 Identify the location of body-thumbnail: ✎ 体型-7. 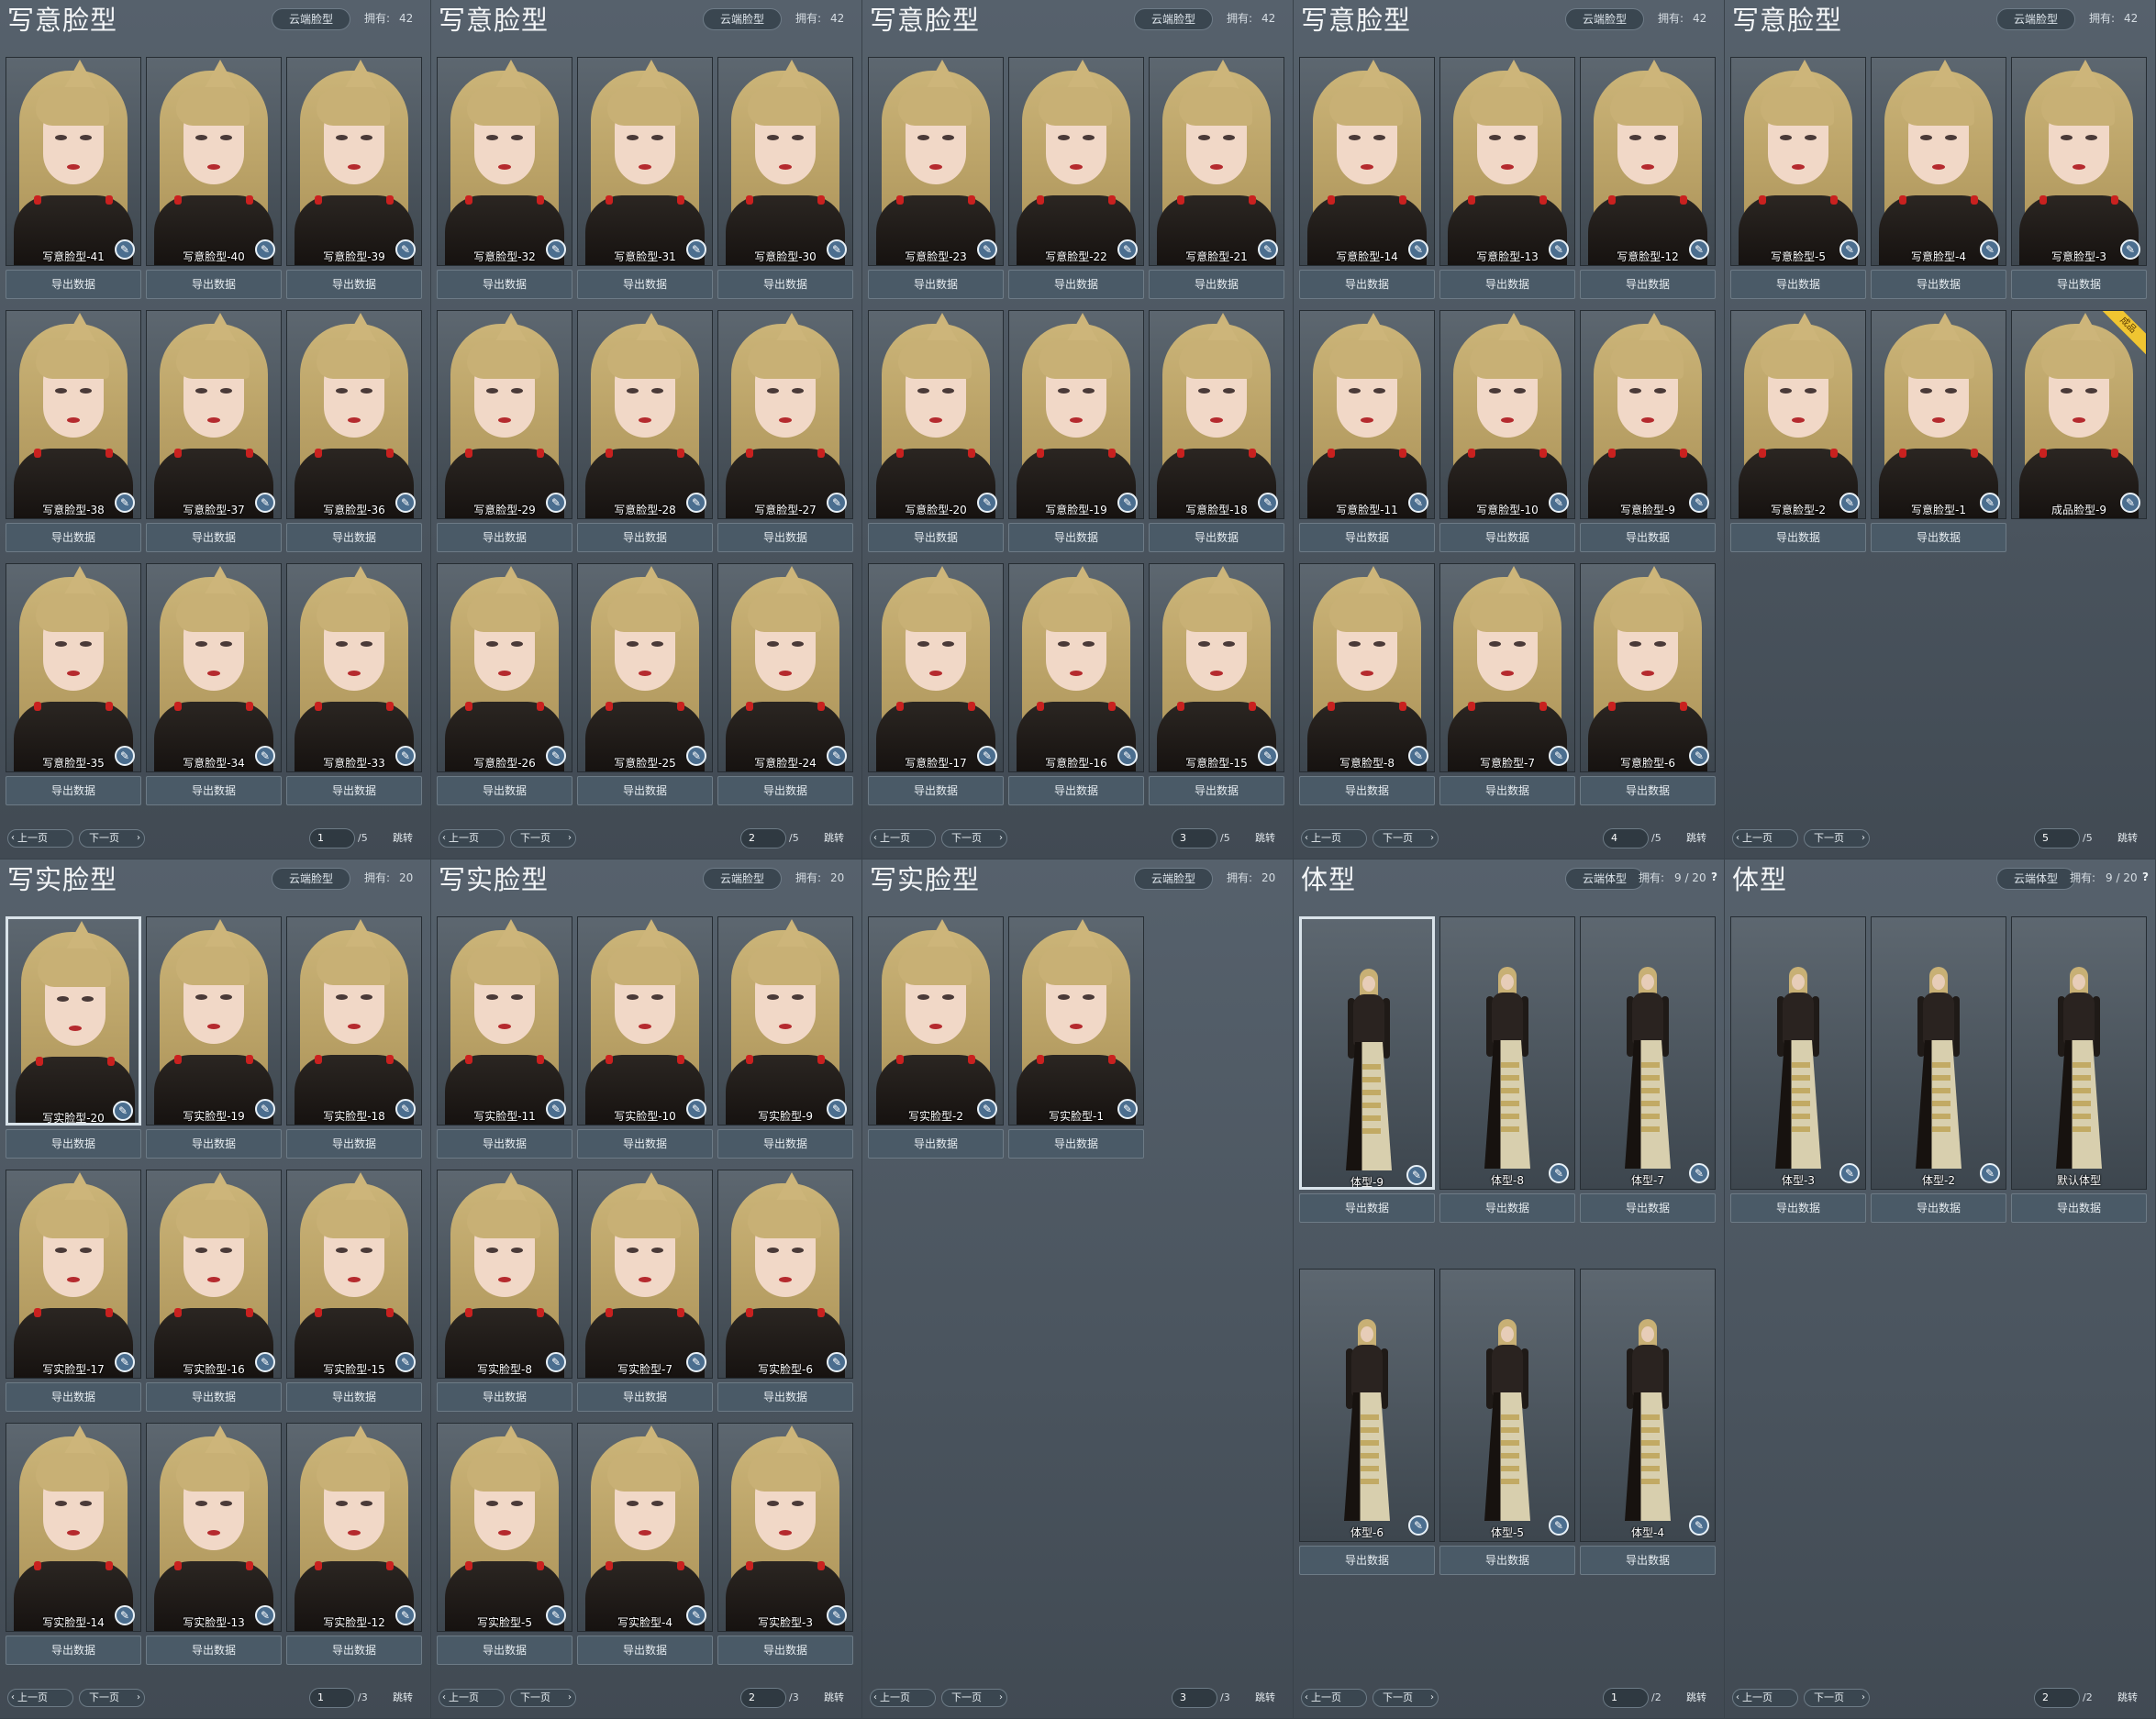
(1648, 1053).